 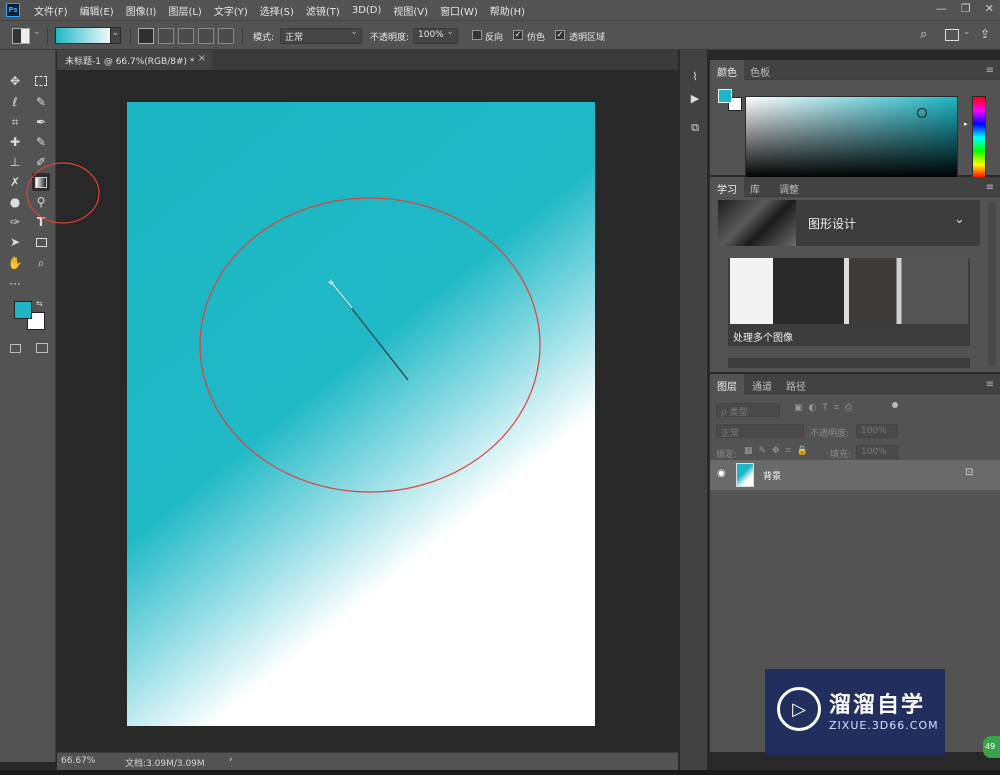 I want to click on learn-topic-header: 图形设计 ⌄, so click(x=849, y=223).